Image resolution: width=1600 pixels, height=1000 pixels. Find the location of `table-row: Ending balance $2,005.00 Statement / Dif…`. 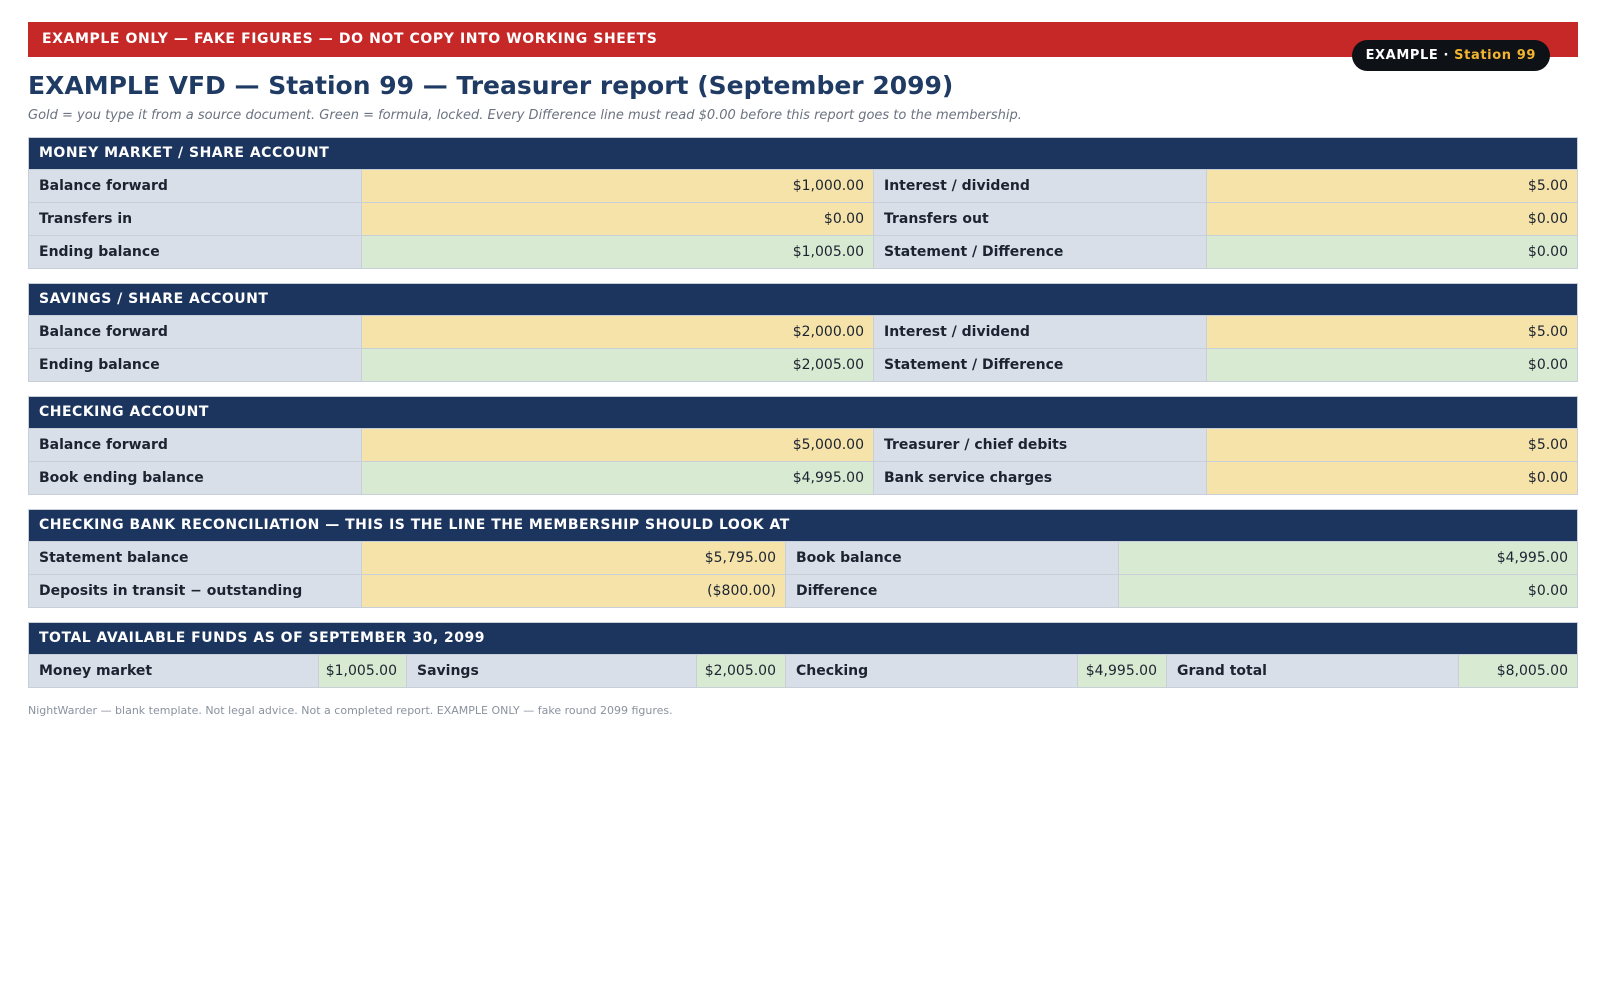

table-row: Ending balance $2,005.00 Statement / Dif… is located at coordinates (803, 364).